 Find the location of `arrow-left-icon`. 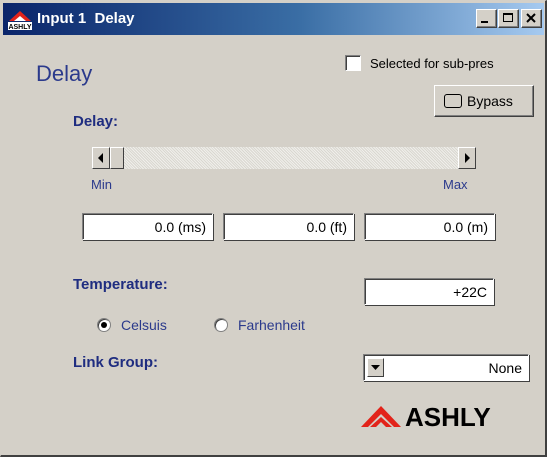

arrow-left-icon is located at coordinates (100, 158).